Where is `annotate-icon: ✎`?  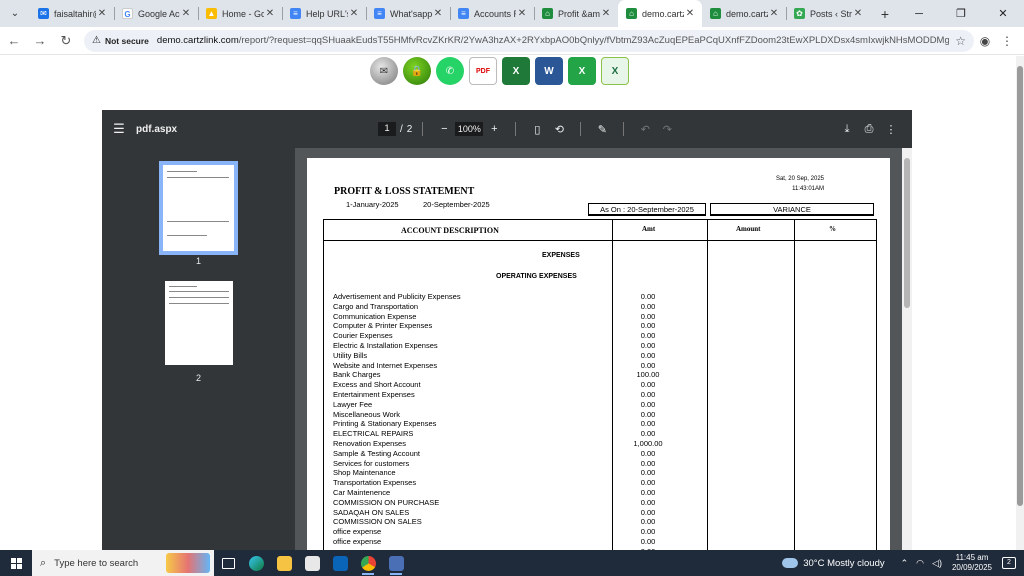 annotate-icon: ✎ is located at coordinates (602, 129).